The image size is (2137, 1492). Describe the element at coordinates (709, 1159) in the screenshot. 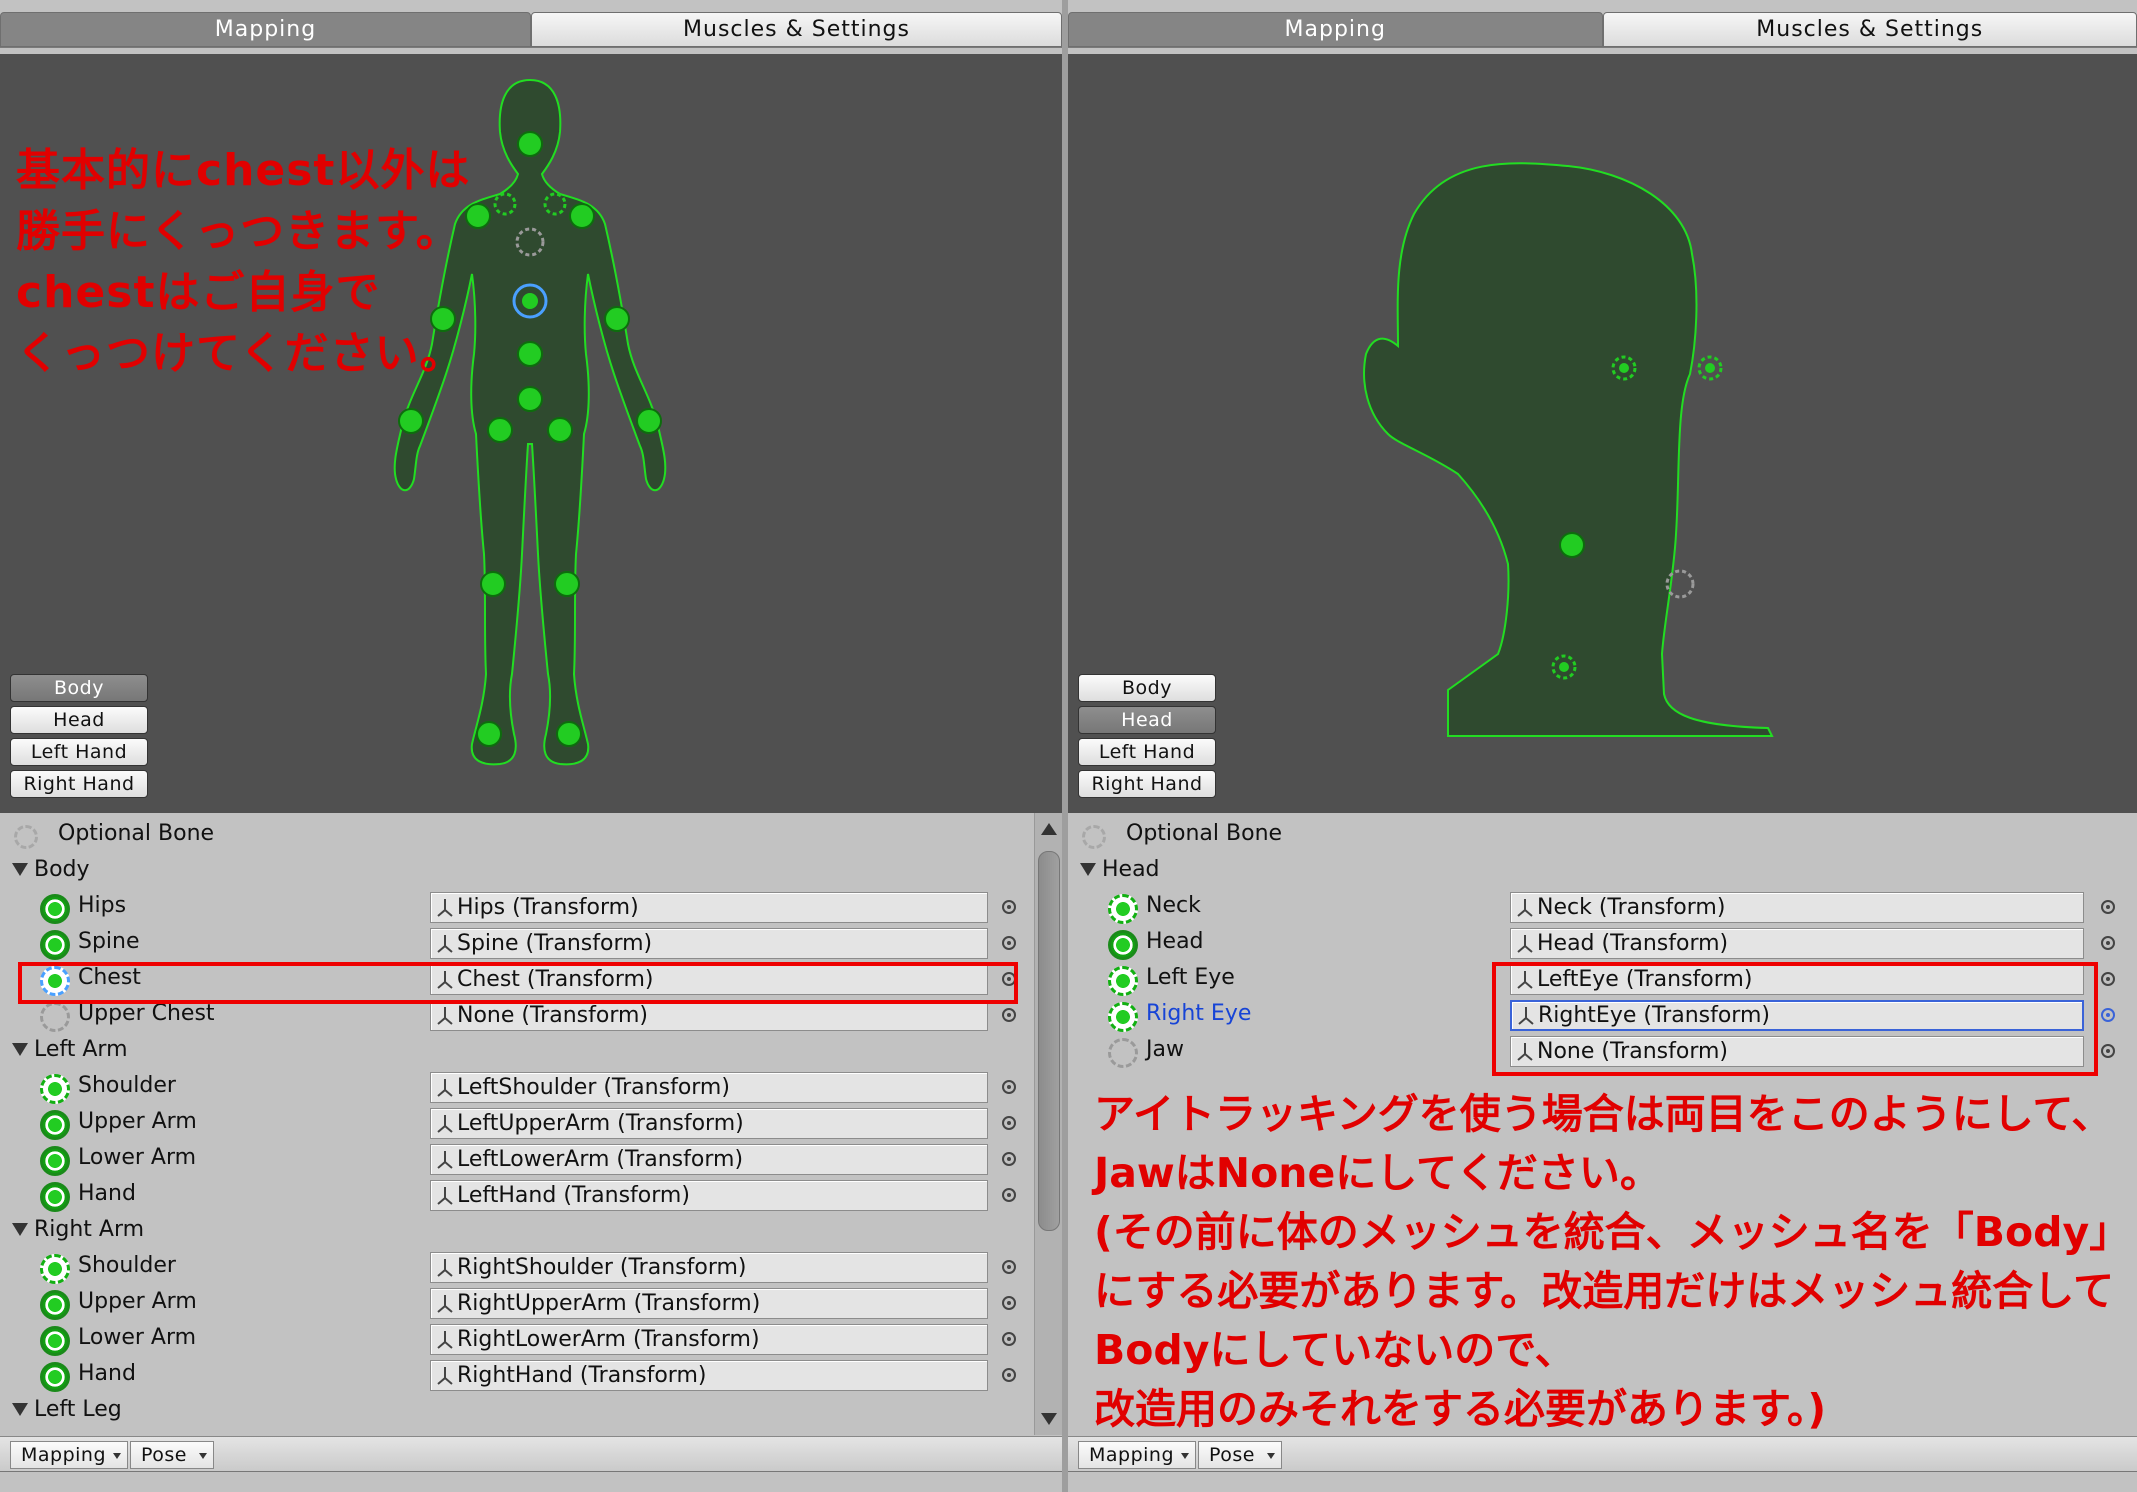

I see `transform-field-left-lower-arm: LeftLowerArm (Transform)` at that location.